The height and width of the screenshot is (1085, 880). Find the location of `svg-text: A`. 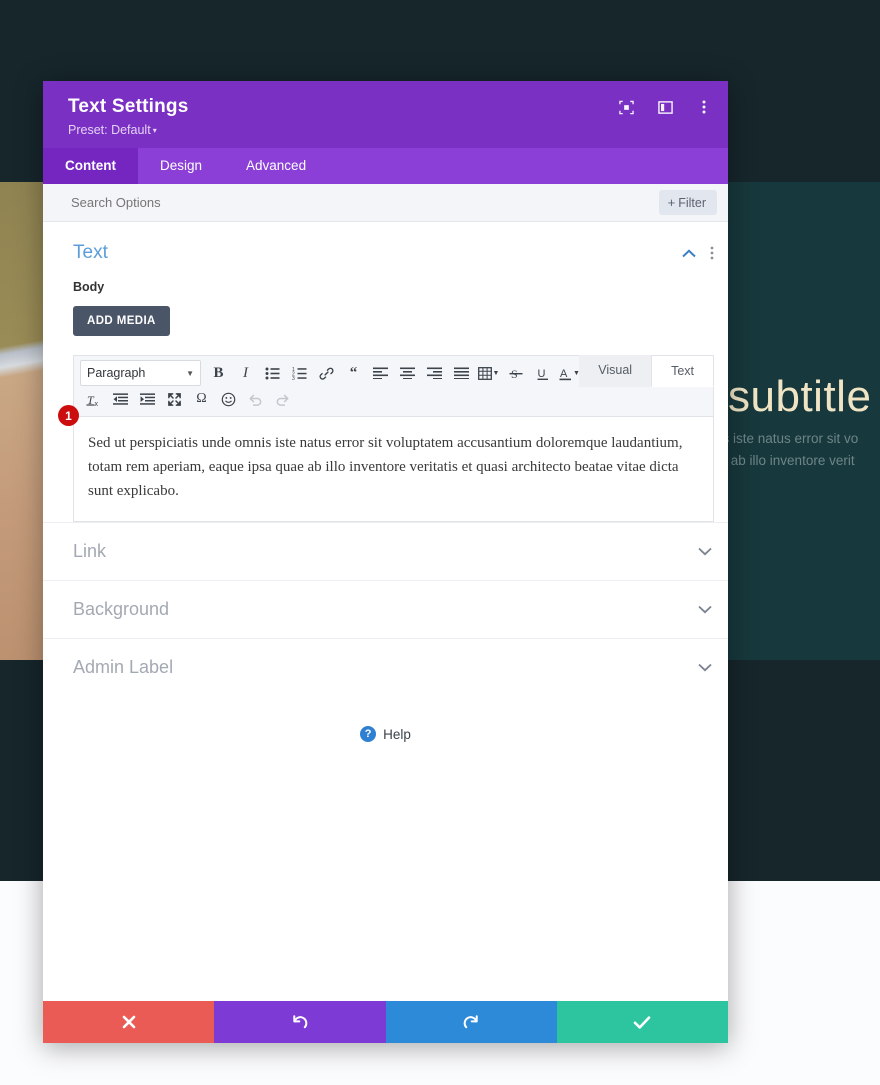

svg-text: A is located at coordinates (564, 374).